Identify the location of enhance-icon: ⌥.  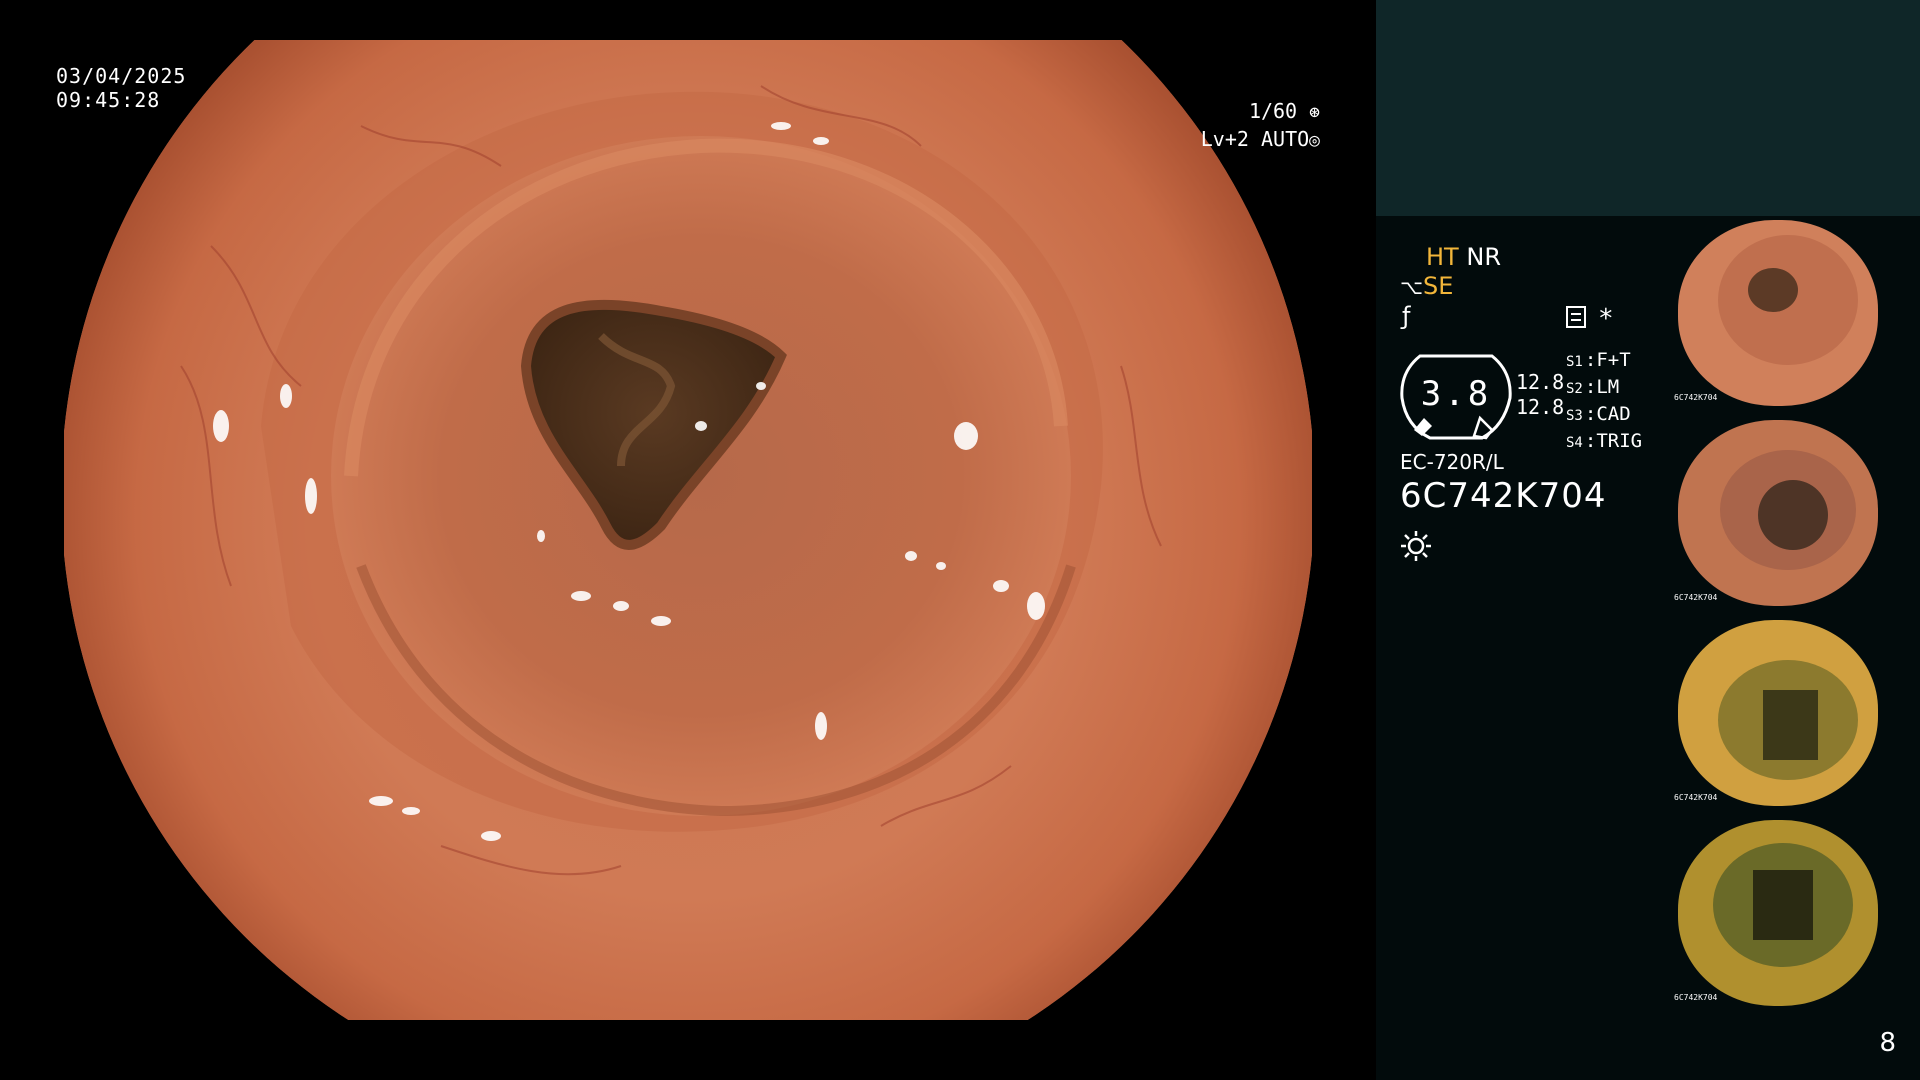
(1412, 287).